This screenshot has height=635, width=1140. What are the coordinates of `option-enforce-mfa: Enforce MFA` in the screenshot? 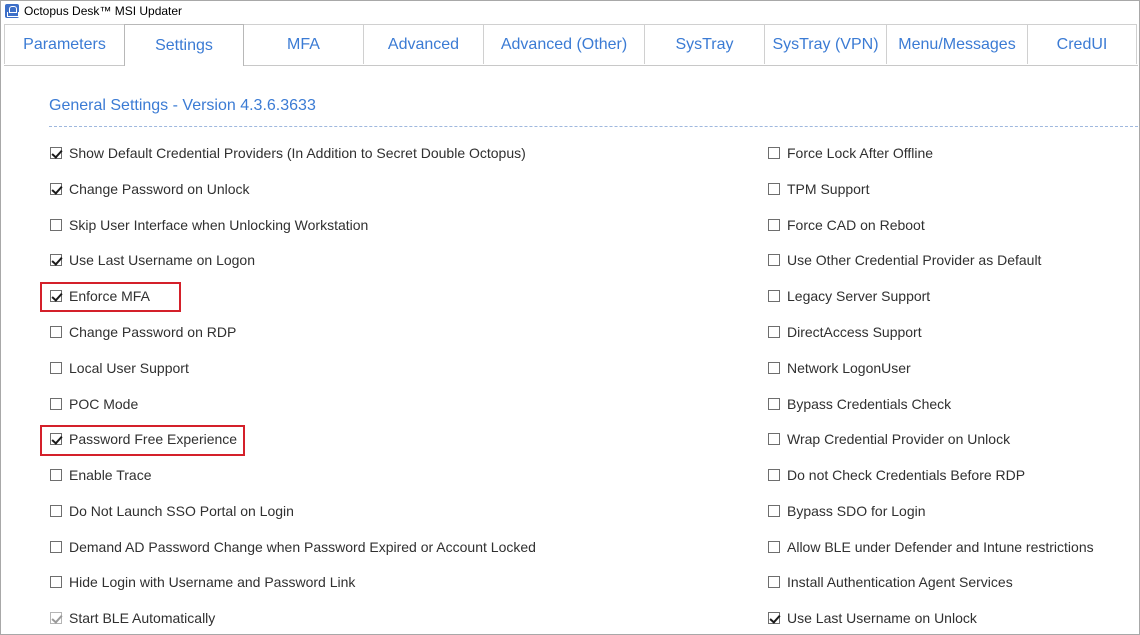 It's located at (100, 296).